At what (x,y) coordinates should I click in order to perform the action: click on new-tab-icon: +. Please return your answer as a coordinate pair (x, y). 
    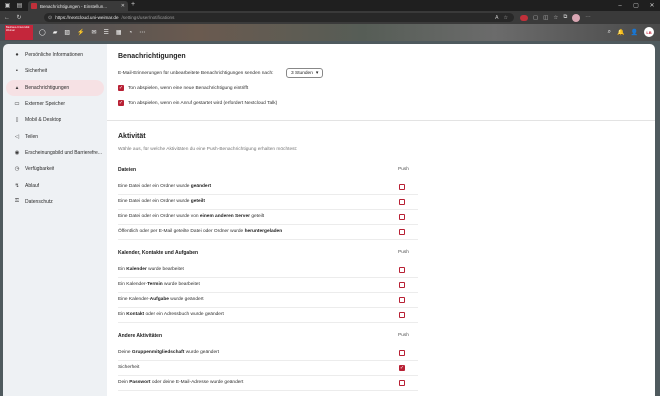
    Looking at the image, I should click on (133, 4).